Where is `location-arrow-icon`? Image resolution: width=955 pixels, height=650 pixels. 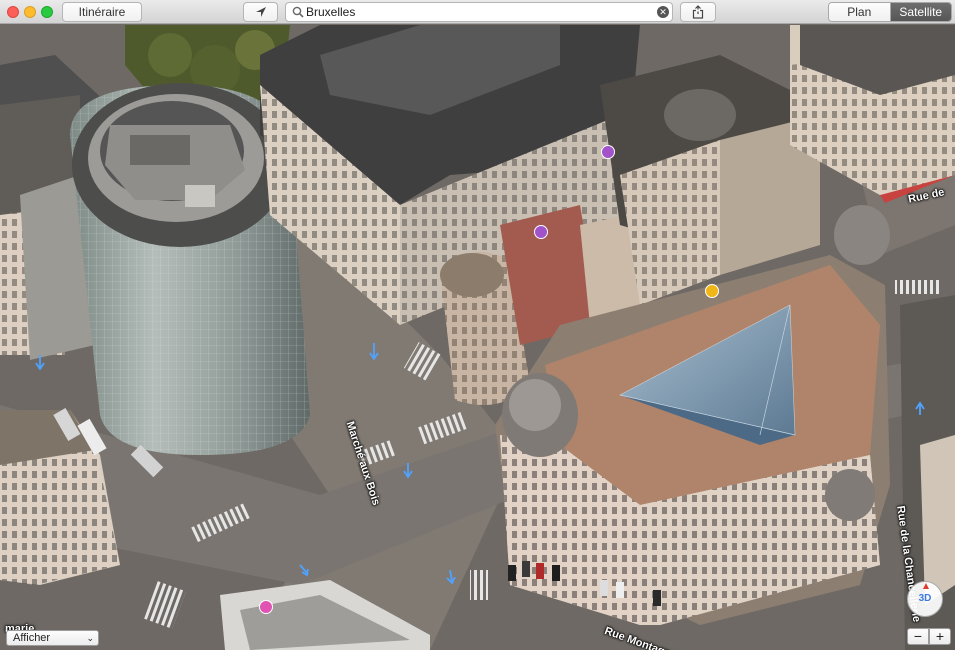
location-arrow-icon is located at coordinates (260, 12).